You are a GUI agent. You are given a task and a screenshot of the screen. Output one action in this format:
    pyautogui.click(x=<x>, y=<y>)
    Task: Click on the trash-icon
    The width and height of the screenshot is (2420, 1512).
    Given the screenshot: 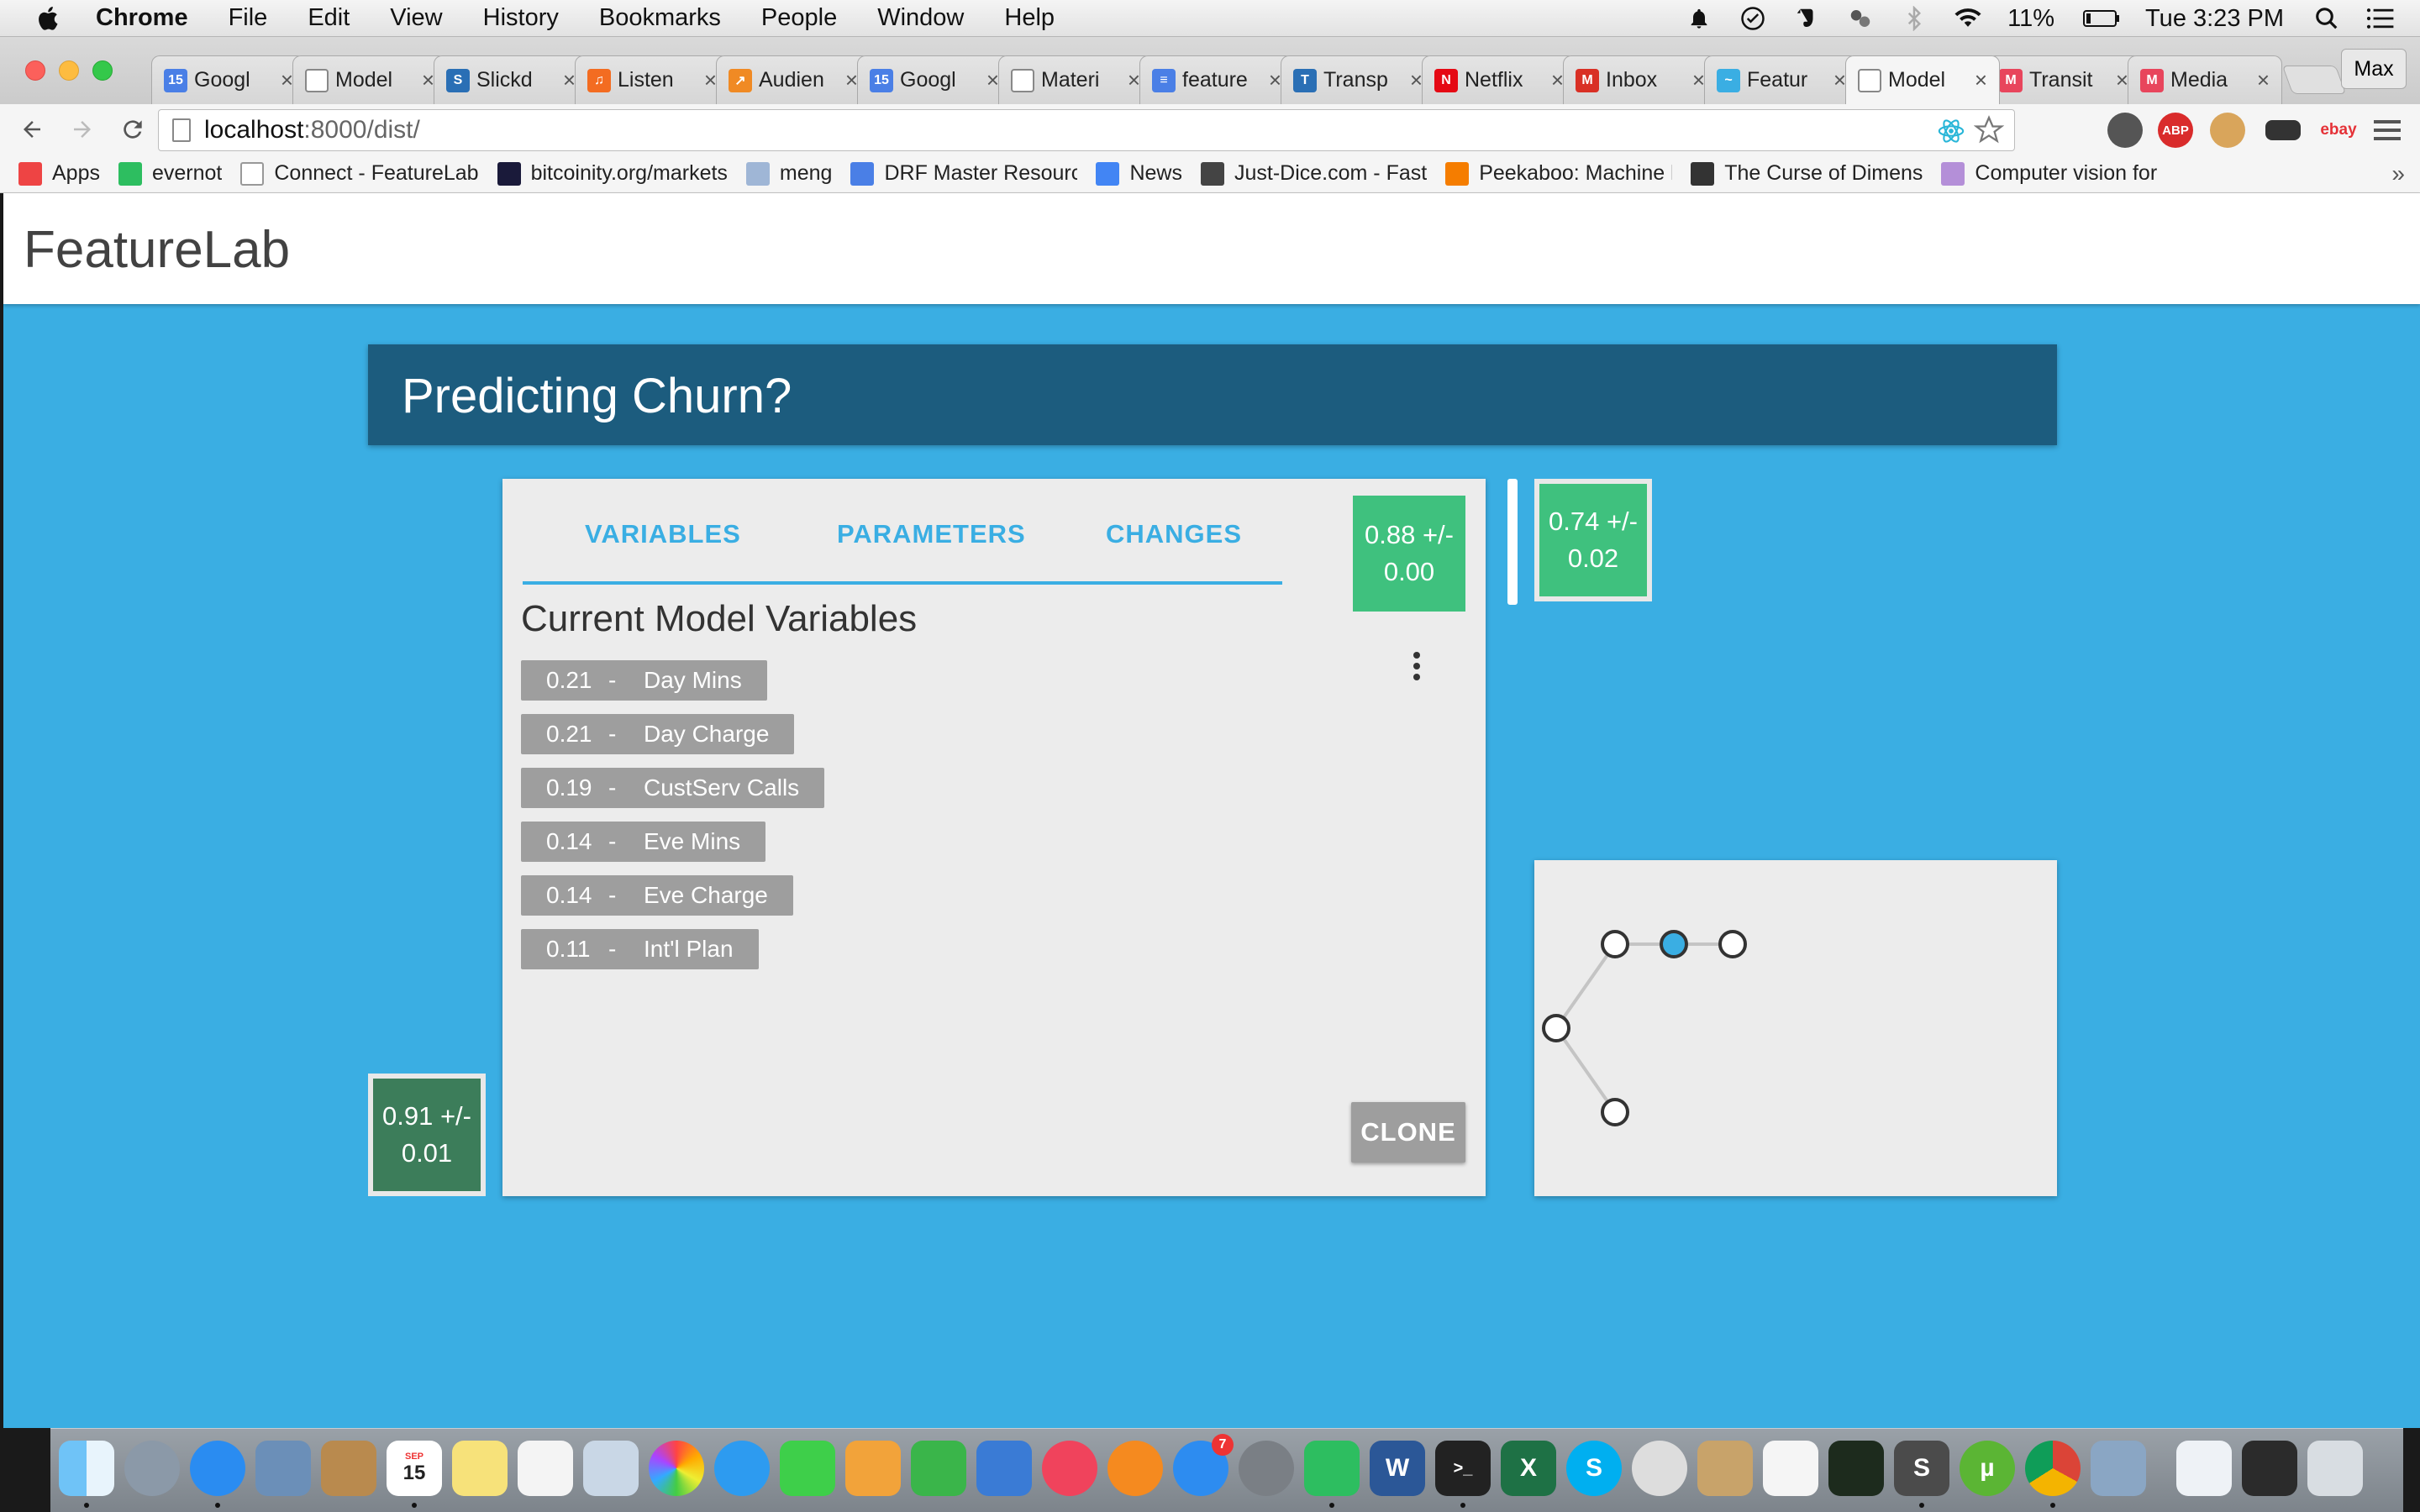 What is the action you would take?
    pyautogui.click(x=2335, y=1468)
    